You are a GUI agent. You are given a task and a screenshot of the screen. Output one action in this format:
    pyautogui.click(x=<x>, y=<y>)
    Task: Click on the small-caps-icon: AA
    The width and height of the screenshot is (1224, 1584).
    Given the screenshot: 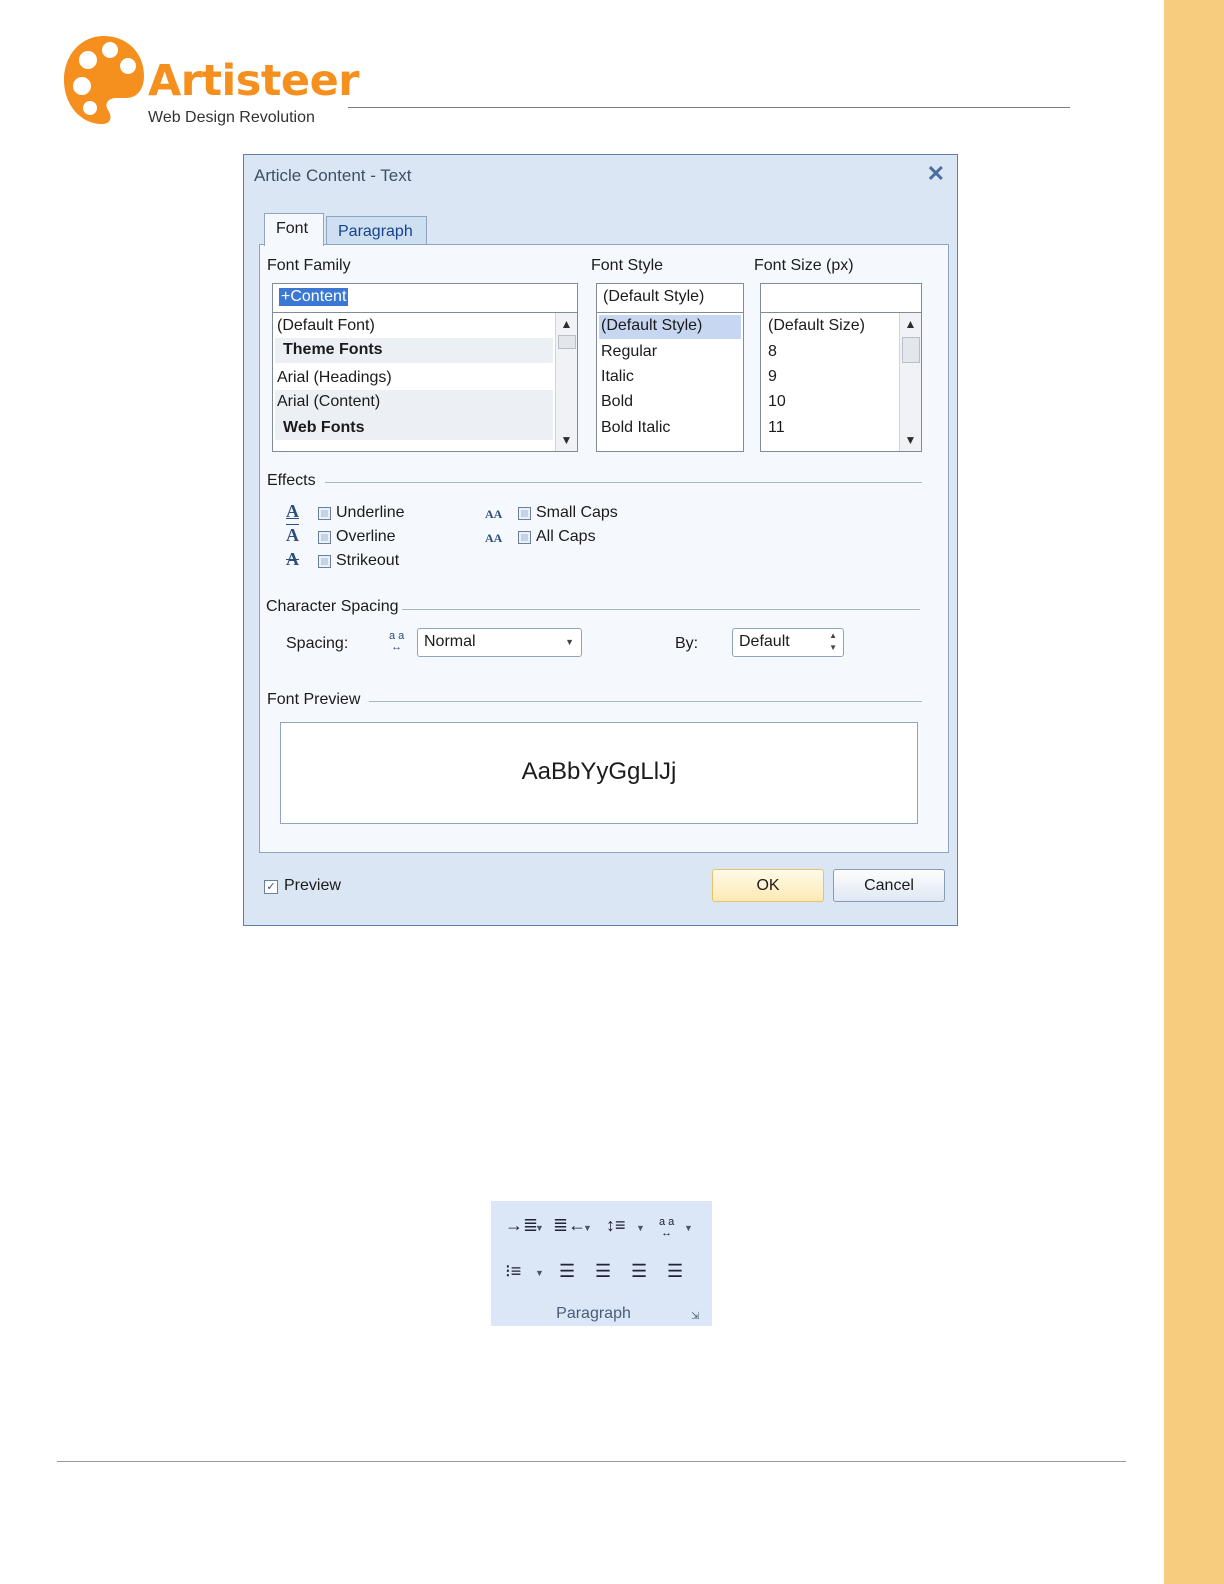 What is the action you would take?
    pyautogui.click(x=494, y=514)
    